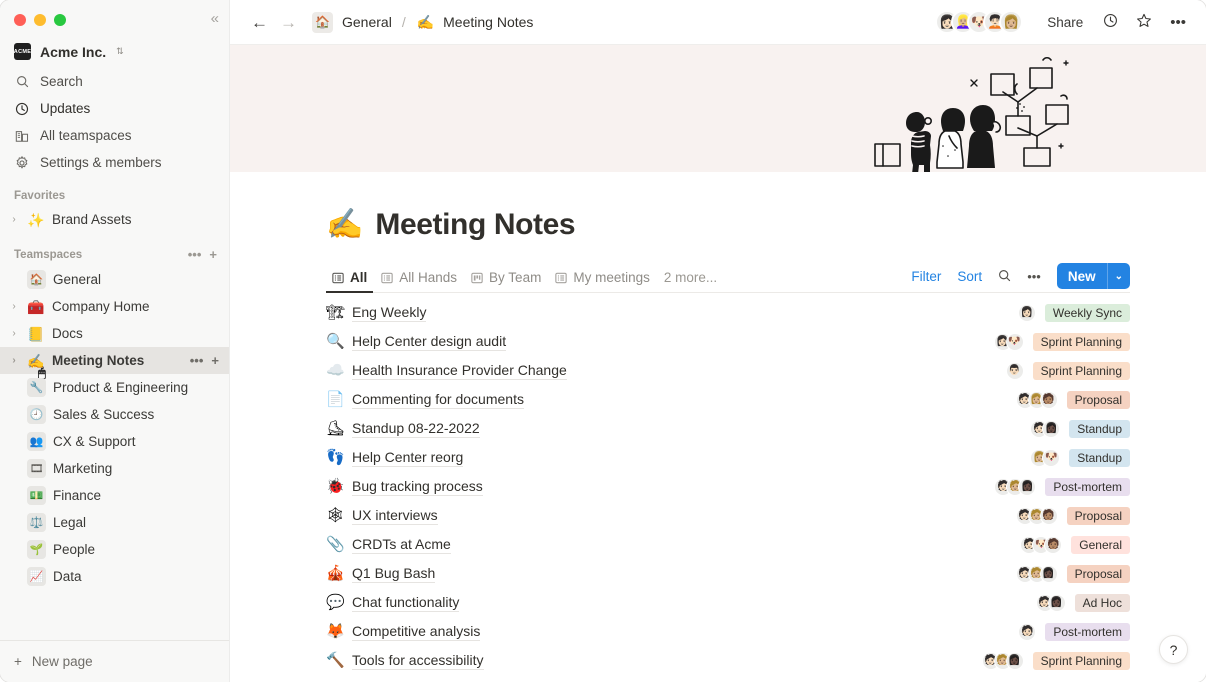  What do you see at coordinates (1027, 631) in the screenshot?
I see `row-avatars: 🧑🏻` at bounding box center [1027, 631].